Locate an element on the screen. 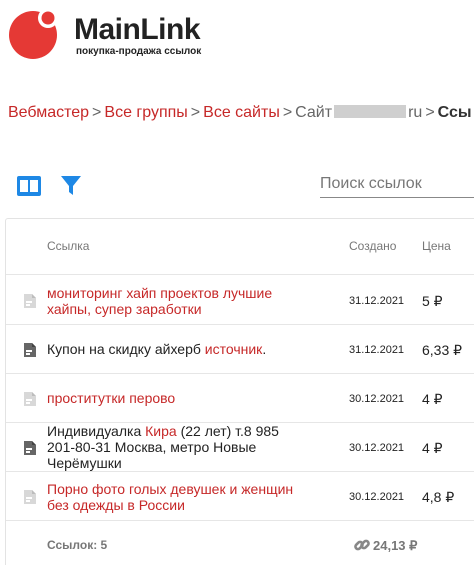 The width and height of the screenshot is (474, 565). table-header: Ссылка Создано Цена is located at coordinates (240, 247).